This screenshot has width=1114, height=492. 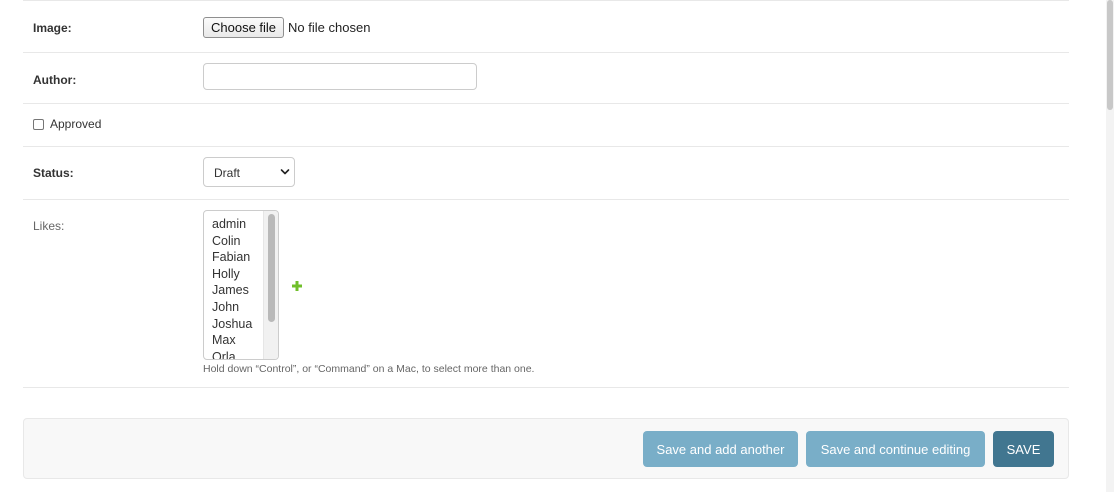 What do you see at coordinates (75, 124) in the screenshot?
I see `approved-label: Approved` at bounding box center [75, 124].